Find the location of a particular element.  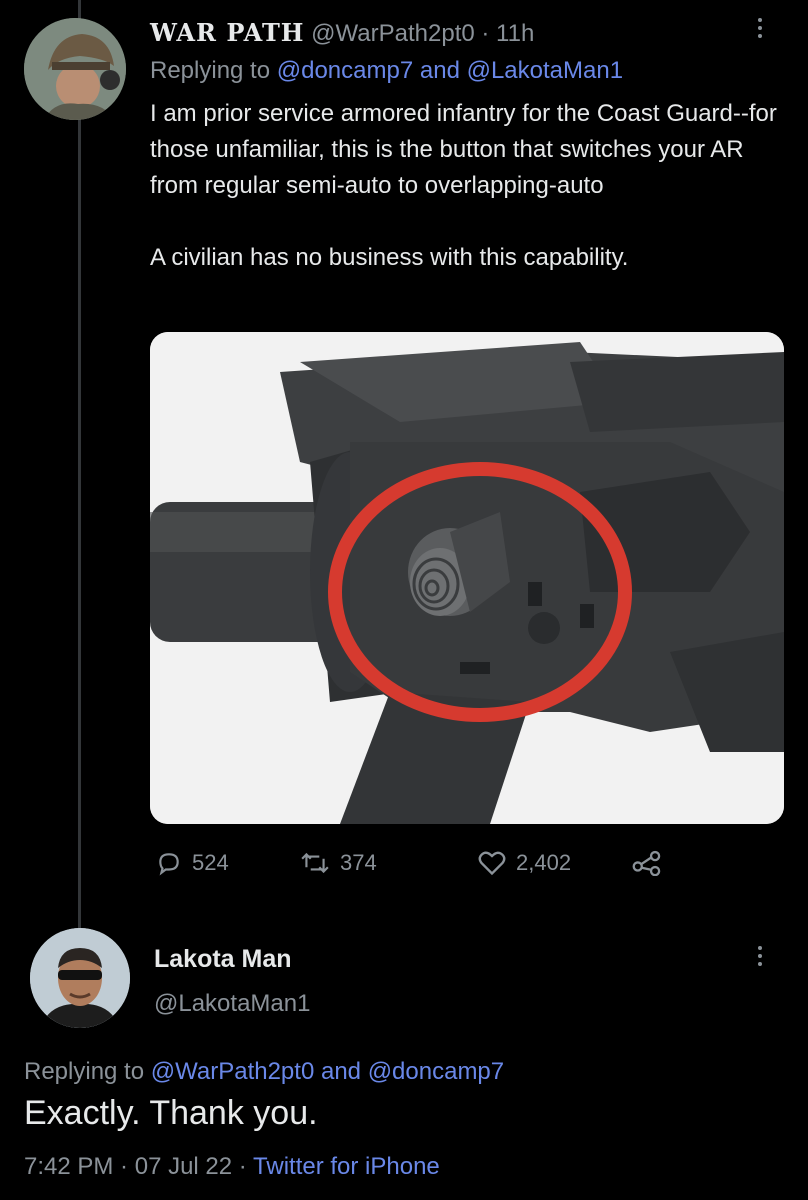

display-name: WAR PATH is located at coordinates (227, 32).